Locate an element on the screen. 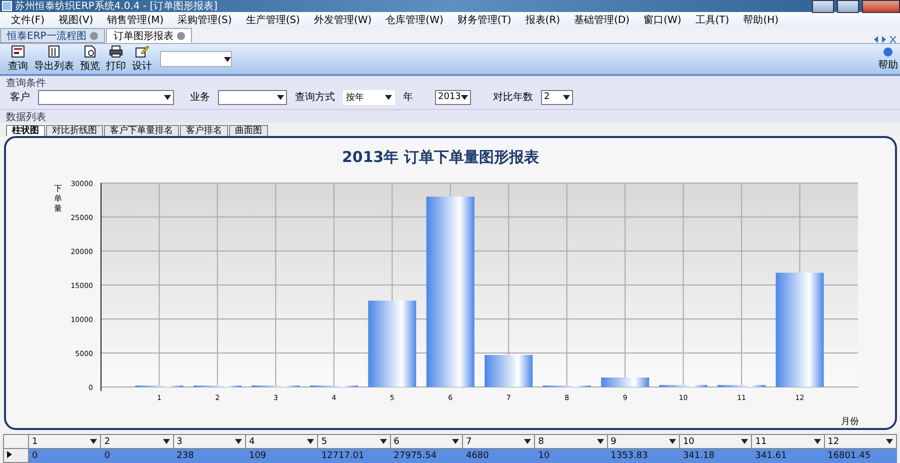  column-header: 9 is located at coordinates (643, 441).